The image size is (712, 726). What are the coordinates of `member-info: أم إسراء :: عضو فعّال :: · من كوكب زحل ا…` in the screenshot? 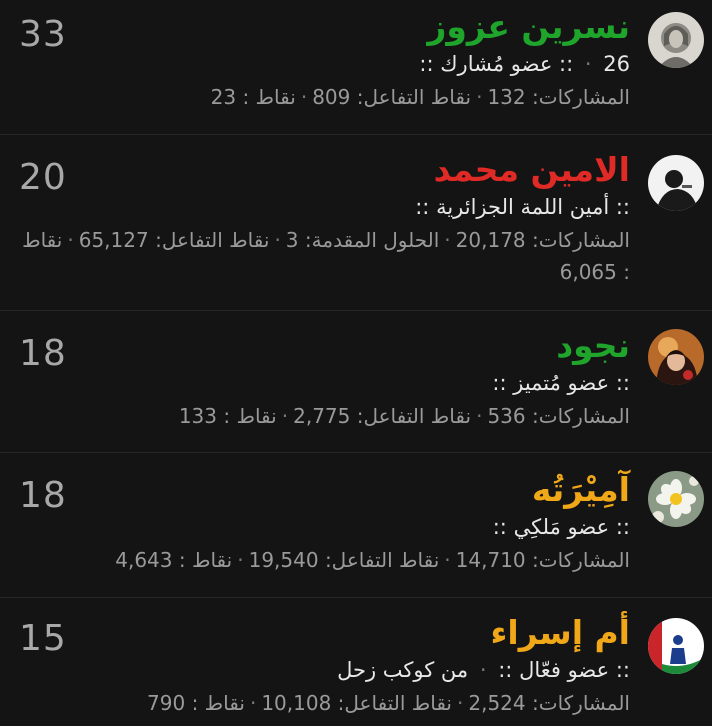 It's located at (325, 665).